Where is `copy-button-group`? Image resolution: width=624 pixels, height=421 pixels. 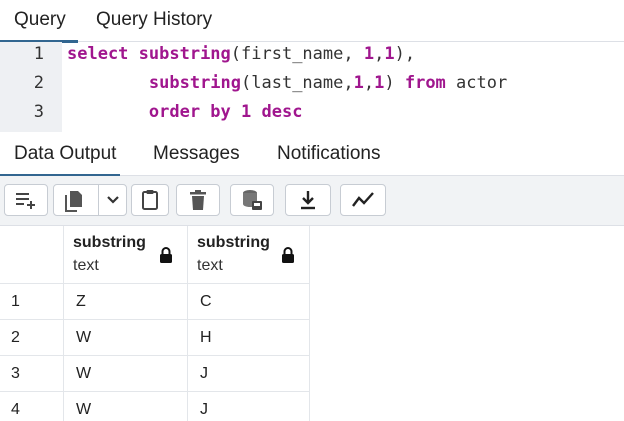
copy-button-group is located at coordinates (90, 200).